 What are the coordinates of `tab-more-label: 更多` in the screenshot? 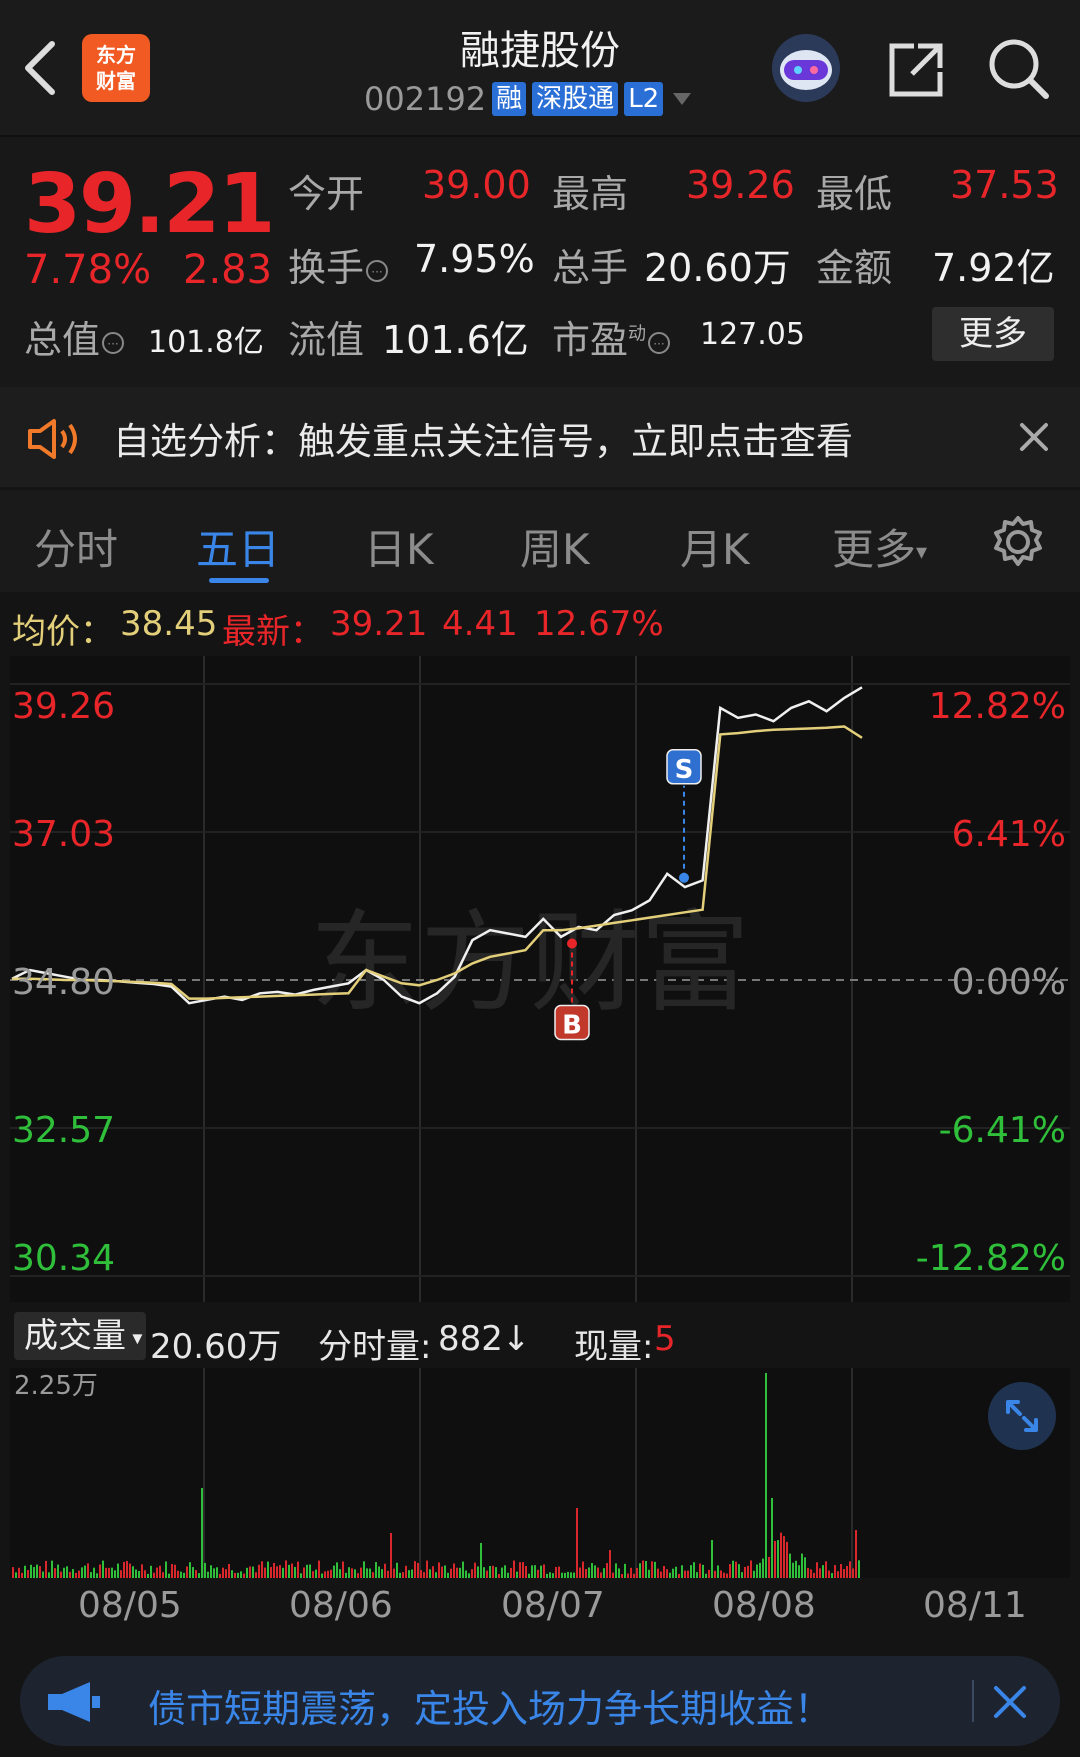 It's located at (874, 549).